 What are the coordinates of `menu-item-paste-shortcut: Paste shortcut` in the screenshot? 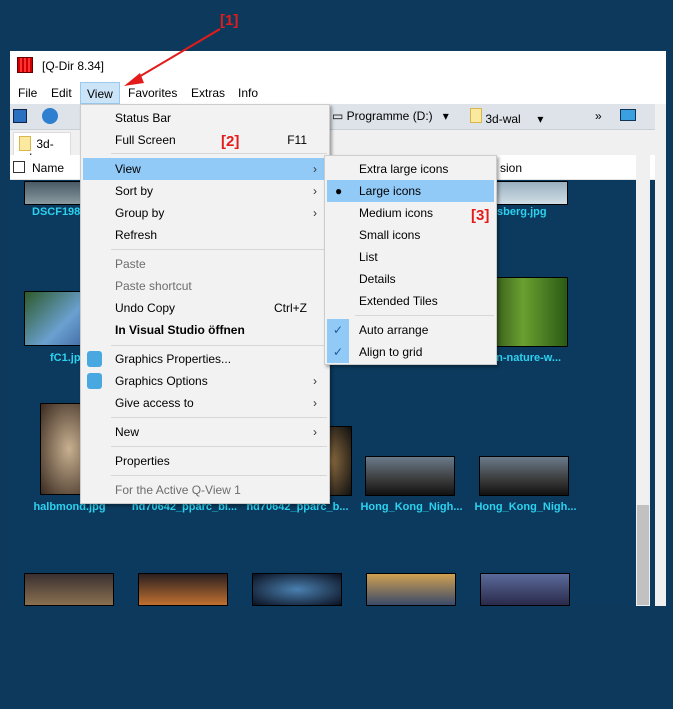 It's located at (205, 286).